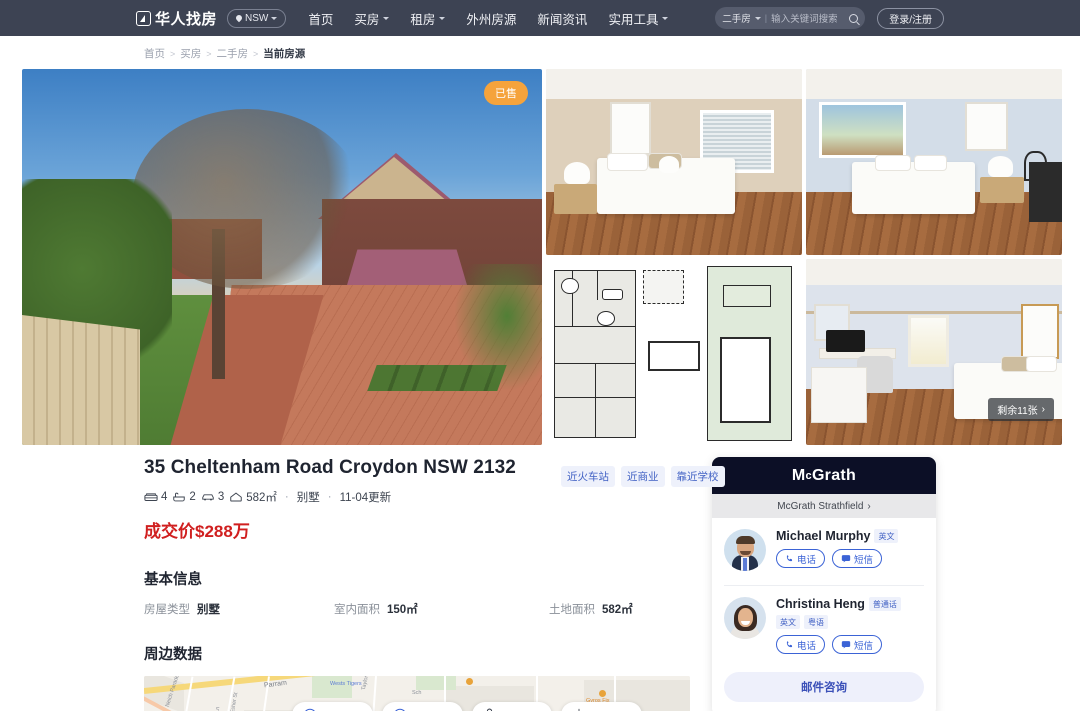 The image size is (1080, 711). What do you see at coordinates (606, 318) in the screenshot?
I see `floorplan-fixture` at bounding box center [606, 318].